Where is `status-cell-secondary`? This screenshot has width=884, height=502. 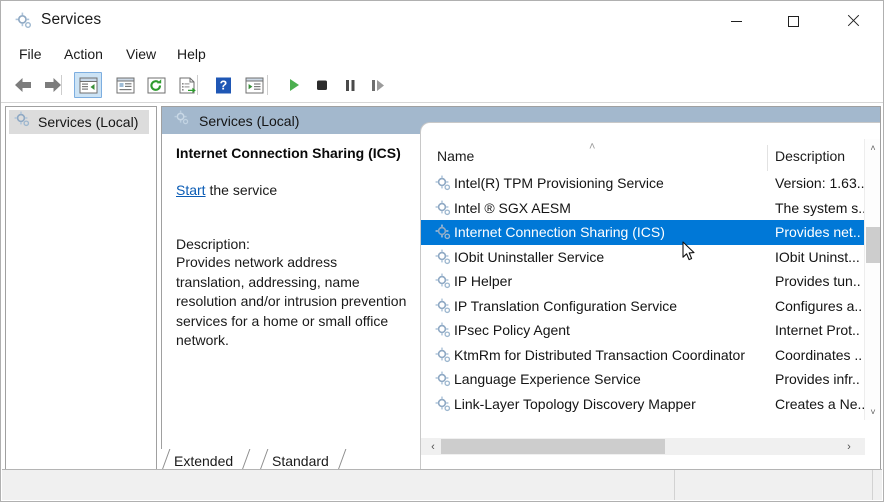 status-cell-secondary is located at coordinates (773, 485).